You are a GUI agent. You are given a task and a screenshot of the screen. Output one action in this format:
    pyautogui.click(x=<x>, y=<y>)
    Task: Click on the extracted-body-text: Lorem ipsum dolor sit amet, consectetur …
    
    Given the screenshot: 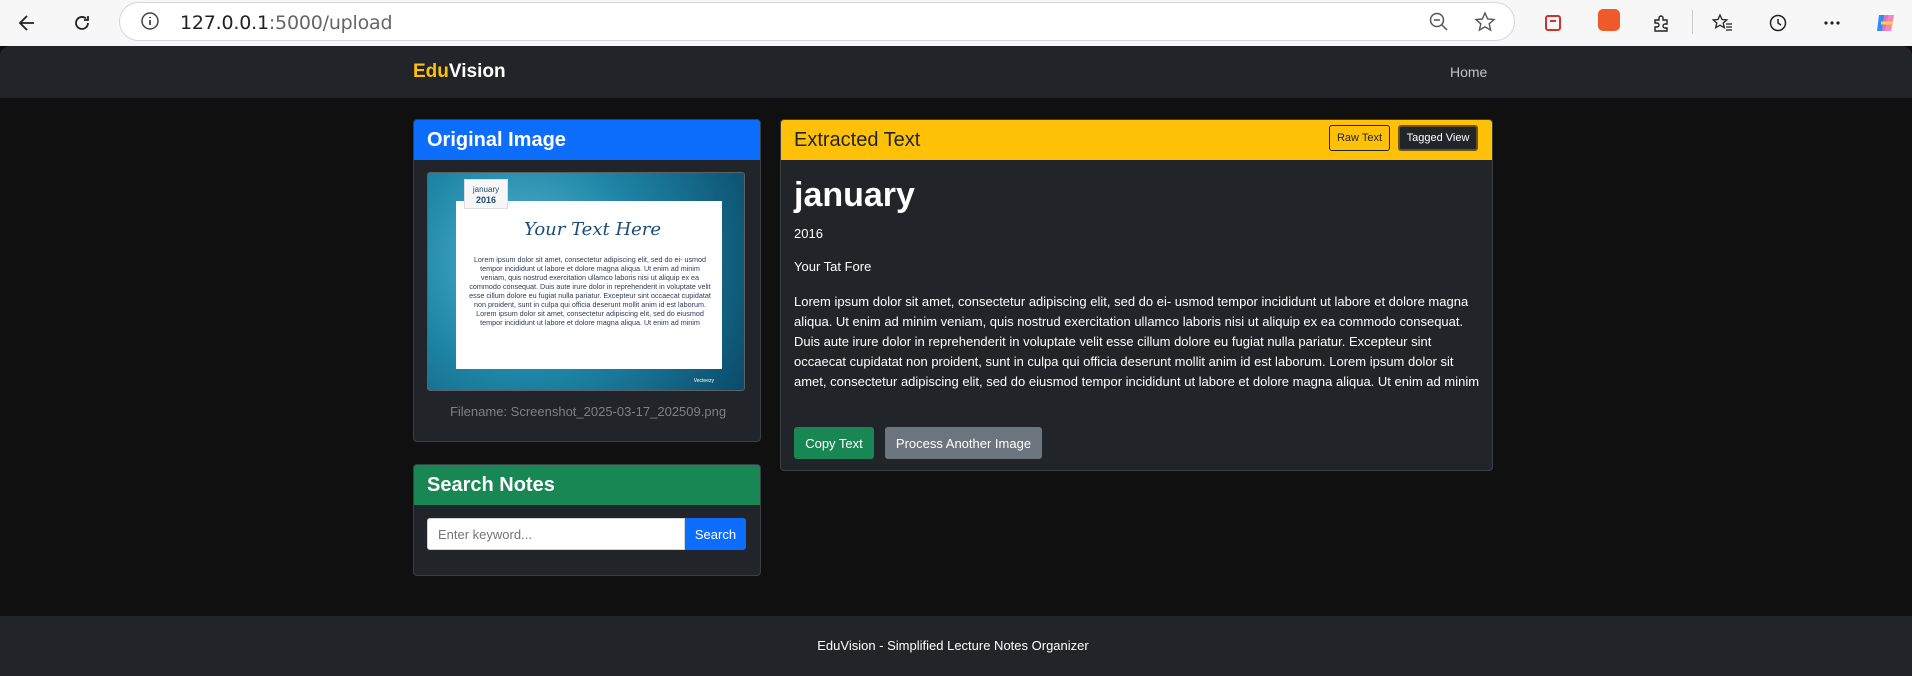 What is the action you would take?
    pyautogui.click(x=1137, y=341)
    